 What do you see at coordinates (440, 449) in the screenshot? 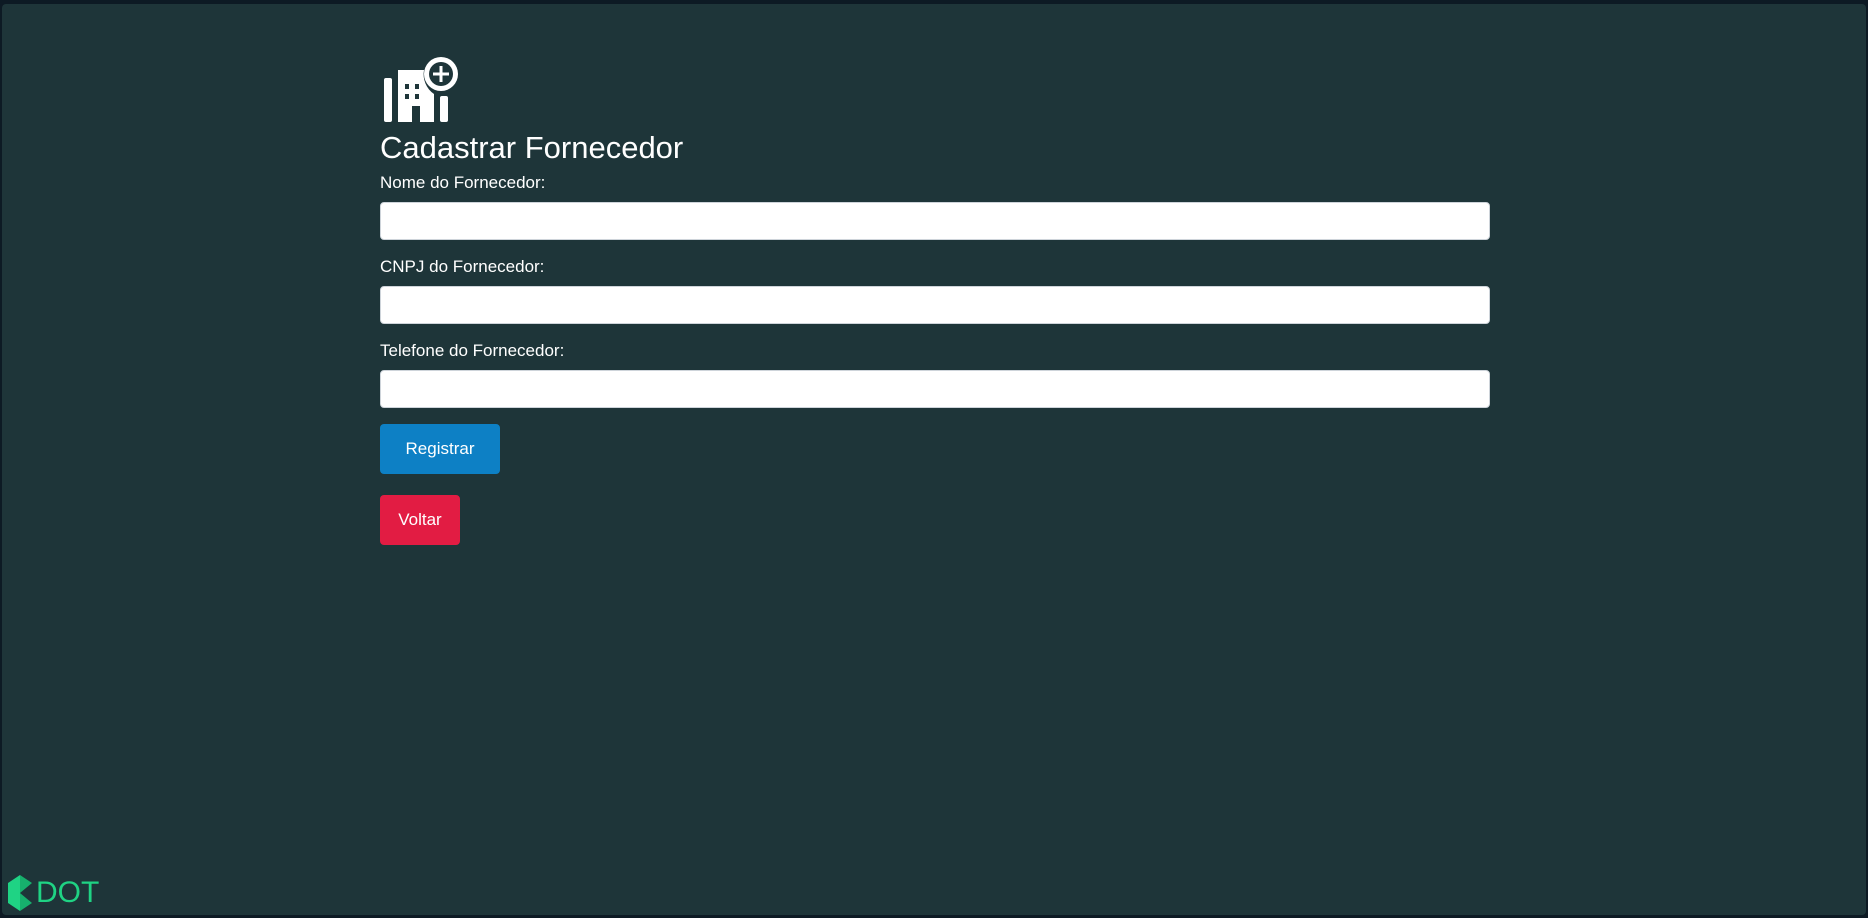
I see `register-button: Registrar` at bounding box center [440, 449].